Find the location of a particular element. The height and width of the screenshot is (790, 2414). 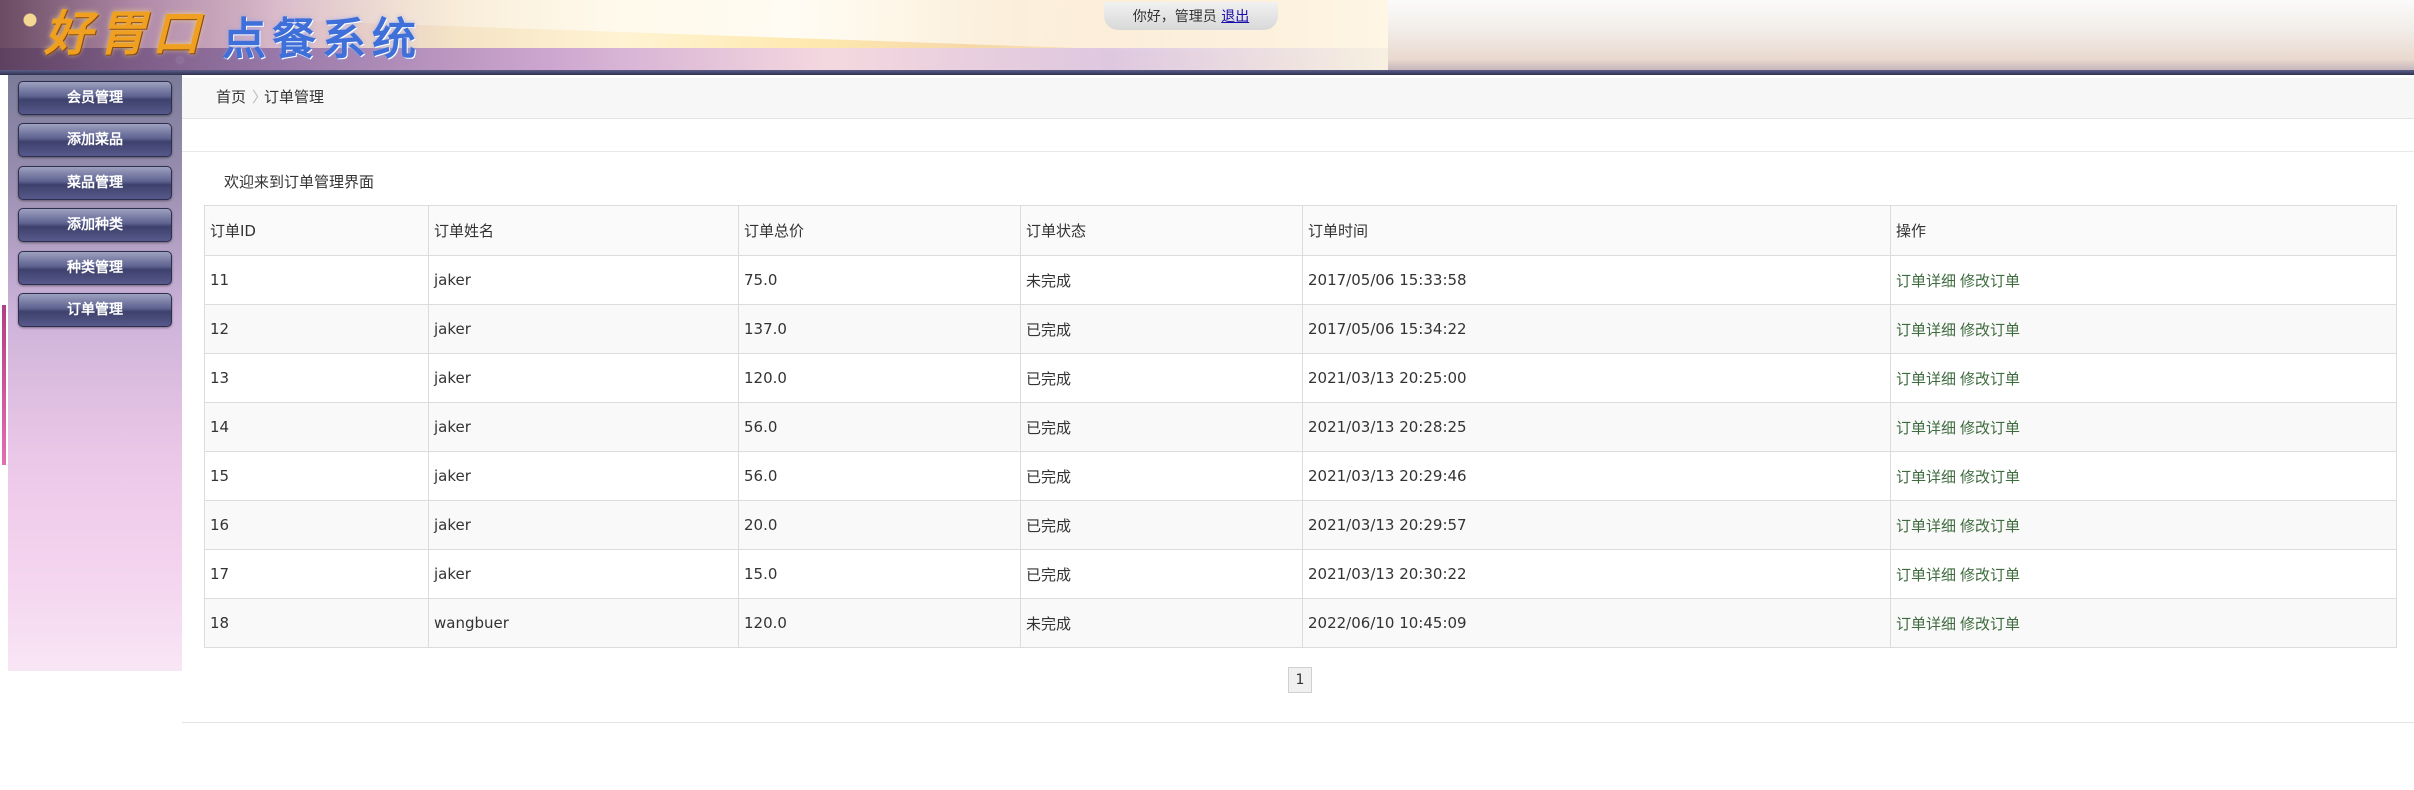

user-info: 你好，管理员 退出 is located at coordinates (1191, 16).